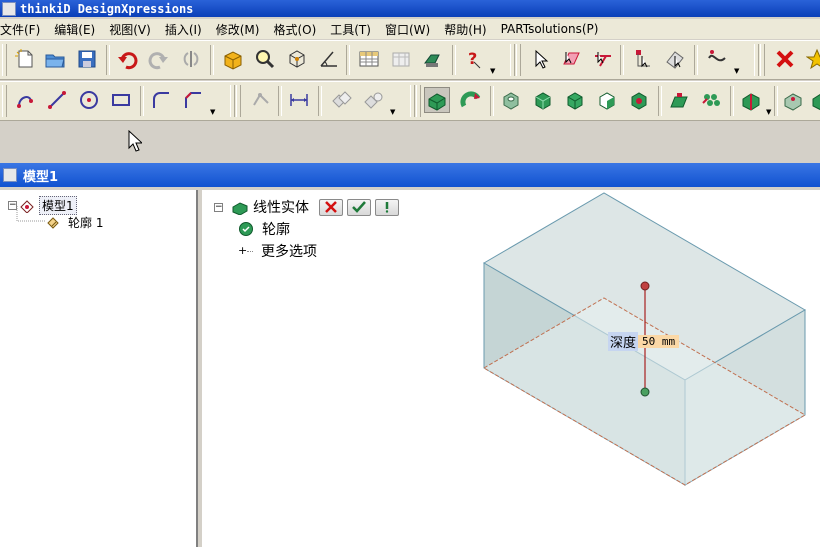 This screenshot has width=820, height=547. I want to click on profile-row: 轮廓, so click(264, 229).